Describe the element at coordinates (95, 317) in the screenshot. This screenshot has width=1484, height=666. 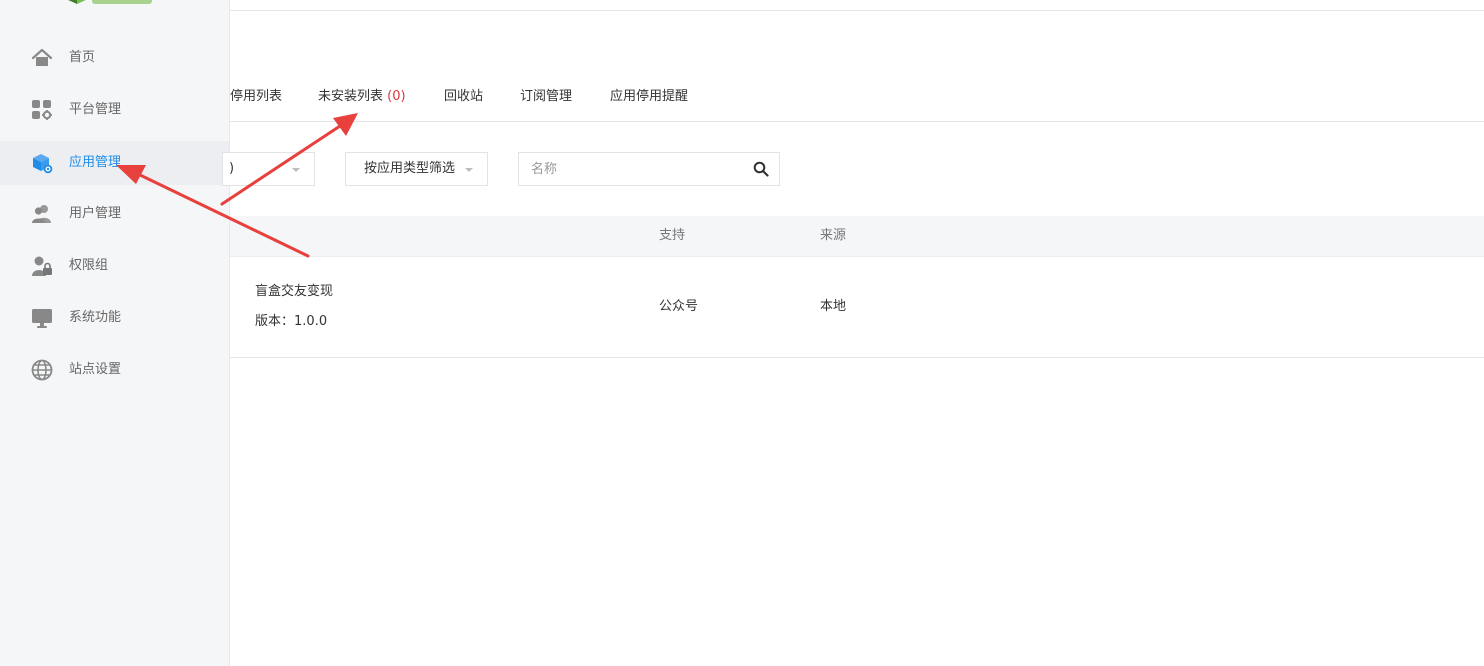
I see `sidebar-item-label: 系统功能` at that location.